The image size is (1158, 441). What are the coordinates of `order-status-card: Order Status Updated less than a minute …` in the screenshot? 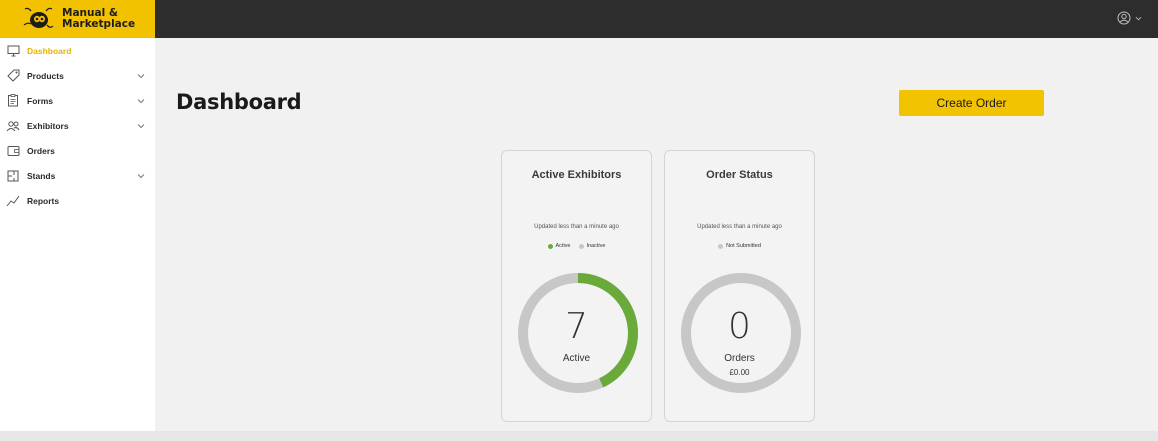 It's located at (739, 286).